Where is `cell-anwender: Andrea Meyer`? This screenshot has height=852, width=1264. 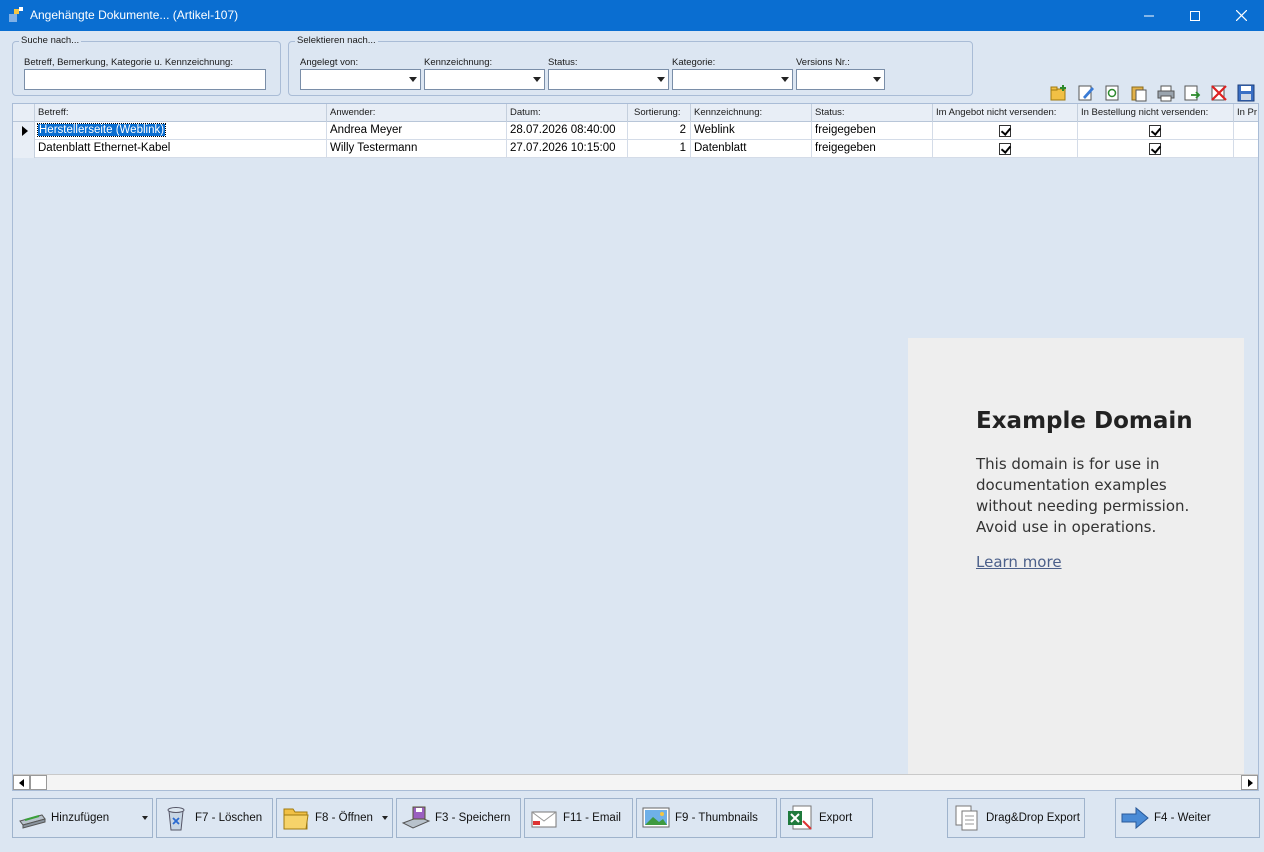
cell-anwender: Andrea Meyer is located at coordinates (417, 131).